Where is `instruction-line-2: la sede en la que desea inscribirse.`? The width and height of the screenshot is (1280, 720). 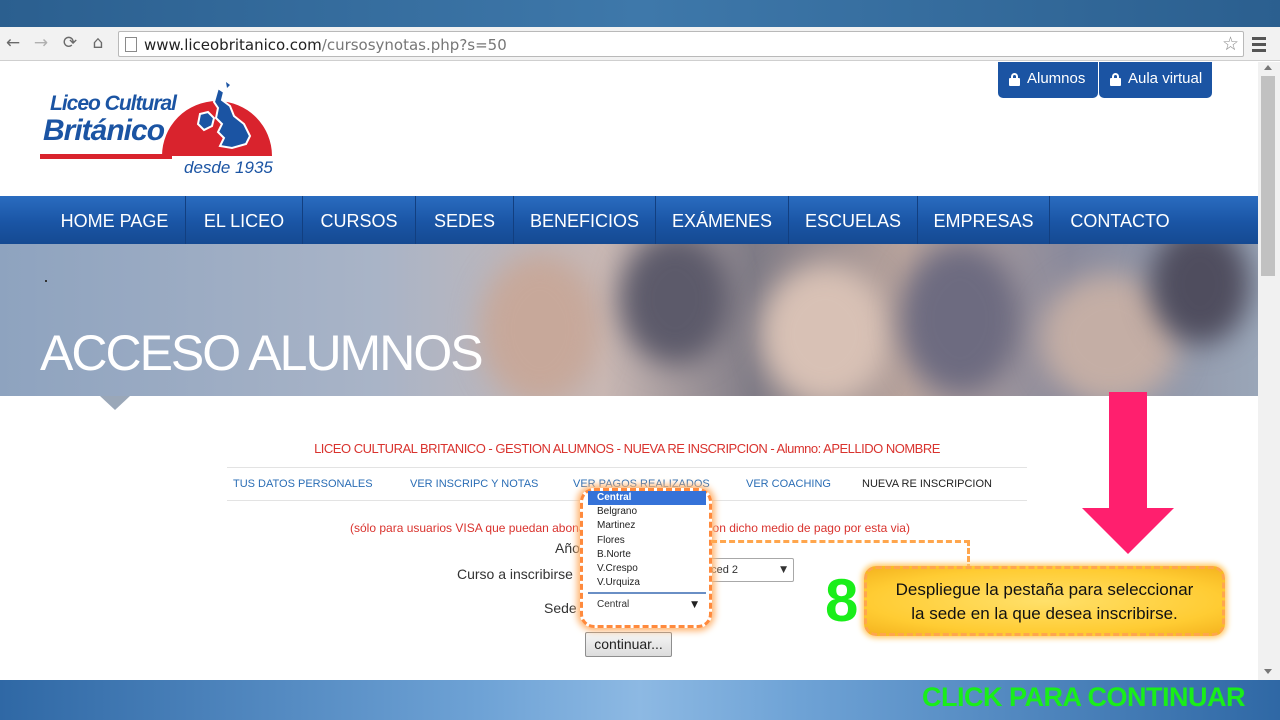
instruction-line-2: la sede en la que desea inscribirse. is located at coordinates (1044, 613).